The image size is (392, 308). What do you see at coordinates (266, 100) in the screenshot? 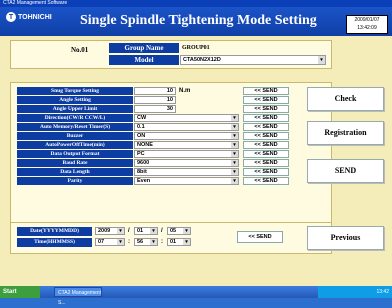
I see `send-angle-button: << SEND` at bounding box center [266, 100].